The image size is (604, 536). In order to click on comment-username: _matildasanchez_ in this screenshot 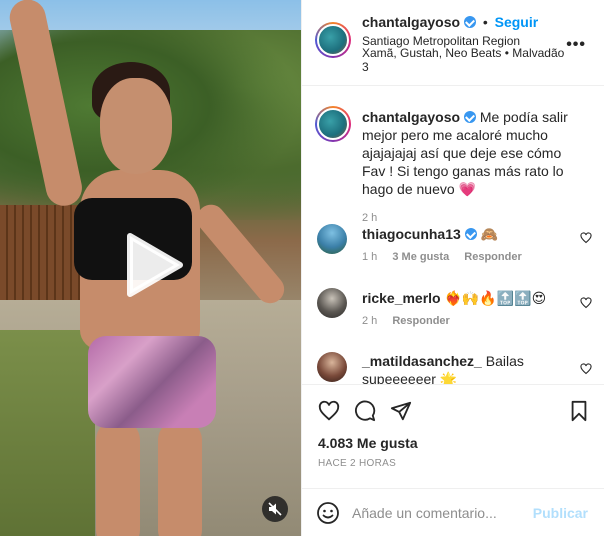, I will do `click(422, 361)`.